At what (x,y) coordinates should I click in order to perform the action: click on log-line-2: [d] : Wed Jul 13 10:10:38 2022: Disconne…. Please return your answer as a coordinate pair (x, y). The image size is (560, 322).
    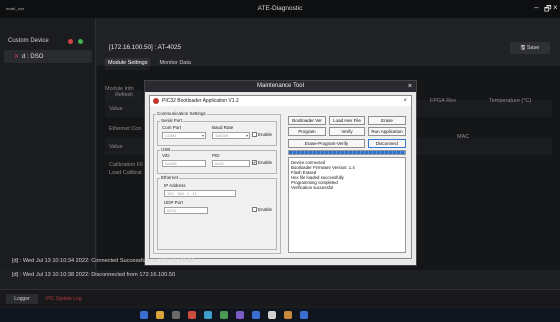
    Looking at the image, I should click on (94, 275).